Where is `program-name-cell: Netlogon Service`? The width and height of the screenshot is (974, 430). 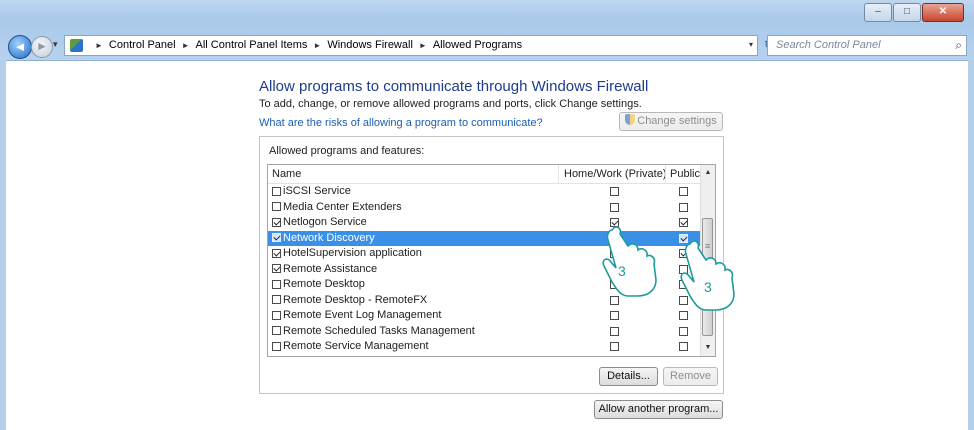
program-name-cell: Netlogon Service is located at coordinates (319, 222).